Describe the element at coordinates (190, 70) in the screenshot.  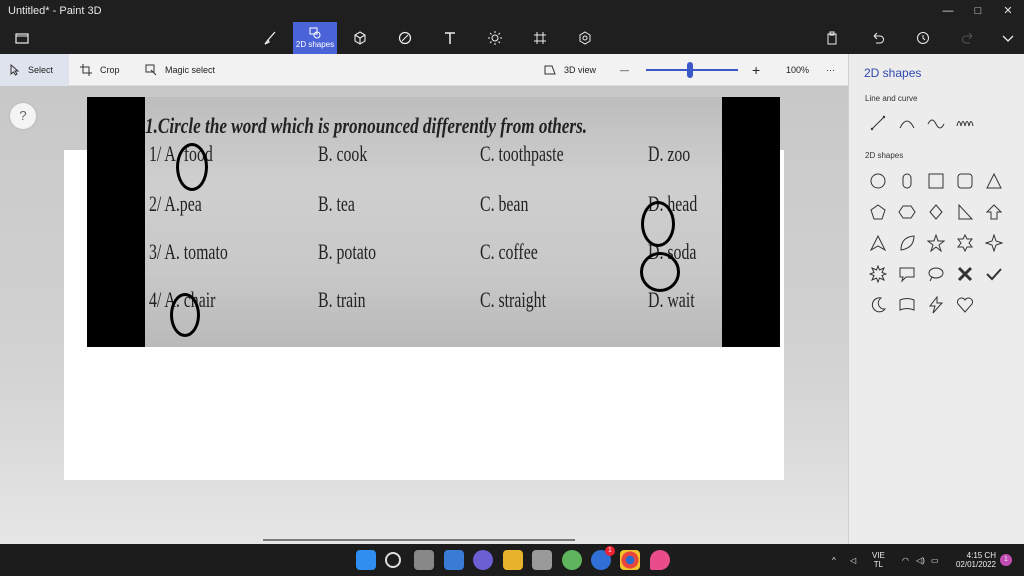
I see `magic-select-label: Magic select` at that location.